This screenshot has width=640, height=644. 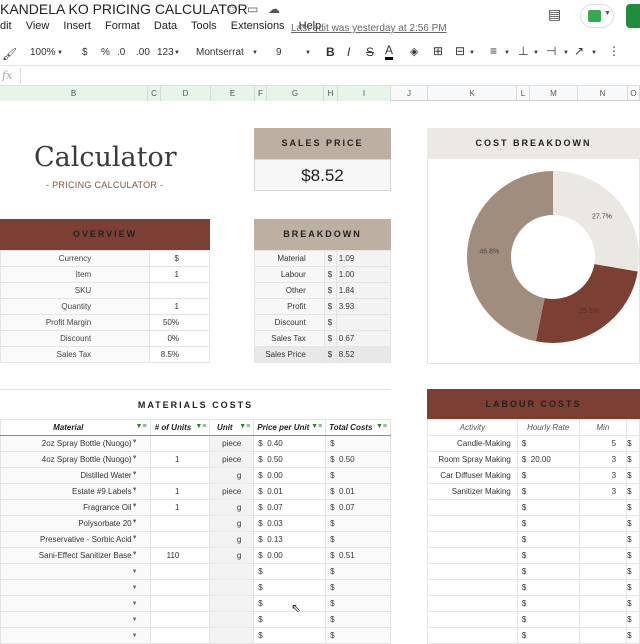 I want to click on text-rotation-icon: ↗, so click(x=579, y=51).